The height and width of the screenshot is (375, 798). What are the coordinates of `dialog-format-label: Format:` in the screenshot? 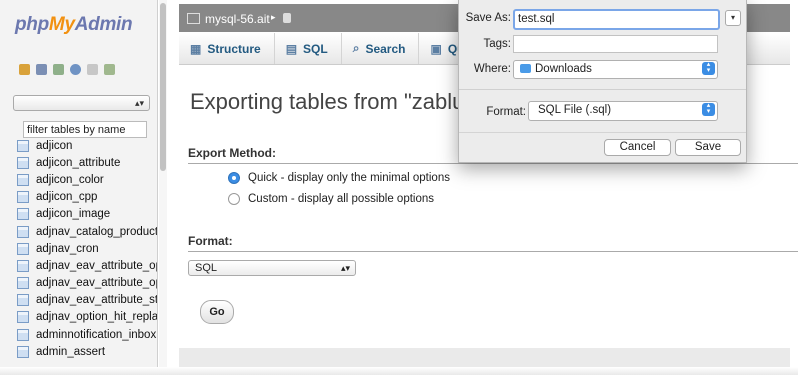 It's located at (506, 112).